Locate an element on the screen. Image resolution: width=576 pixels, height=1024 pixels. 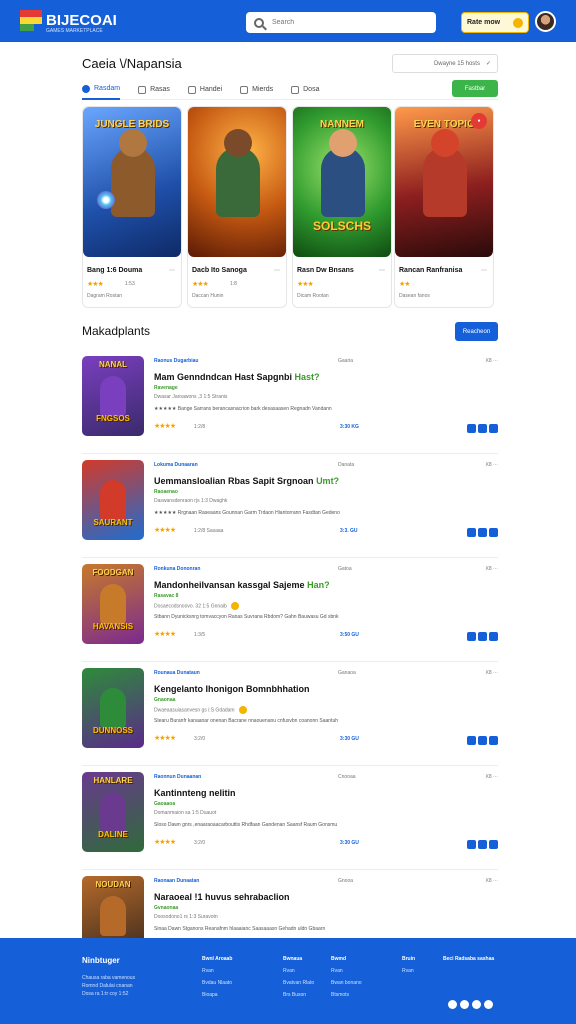
filter-button: Fastbar is located at coordinates (475, 88).